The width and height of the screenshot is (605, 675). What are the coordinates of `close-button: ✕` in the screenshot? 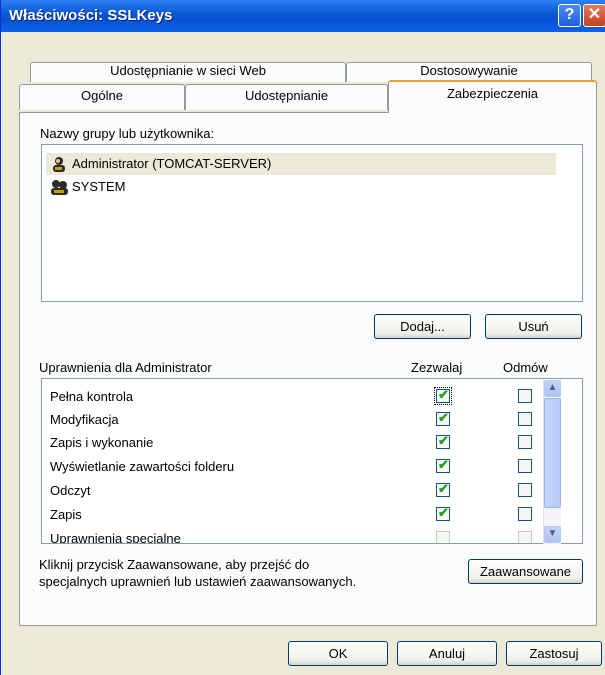 It's located at (594, 15).